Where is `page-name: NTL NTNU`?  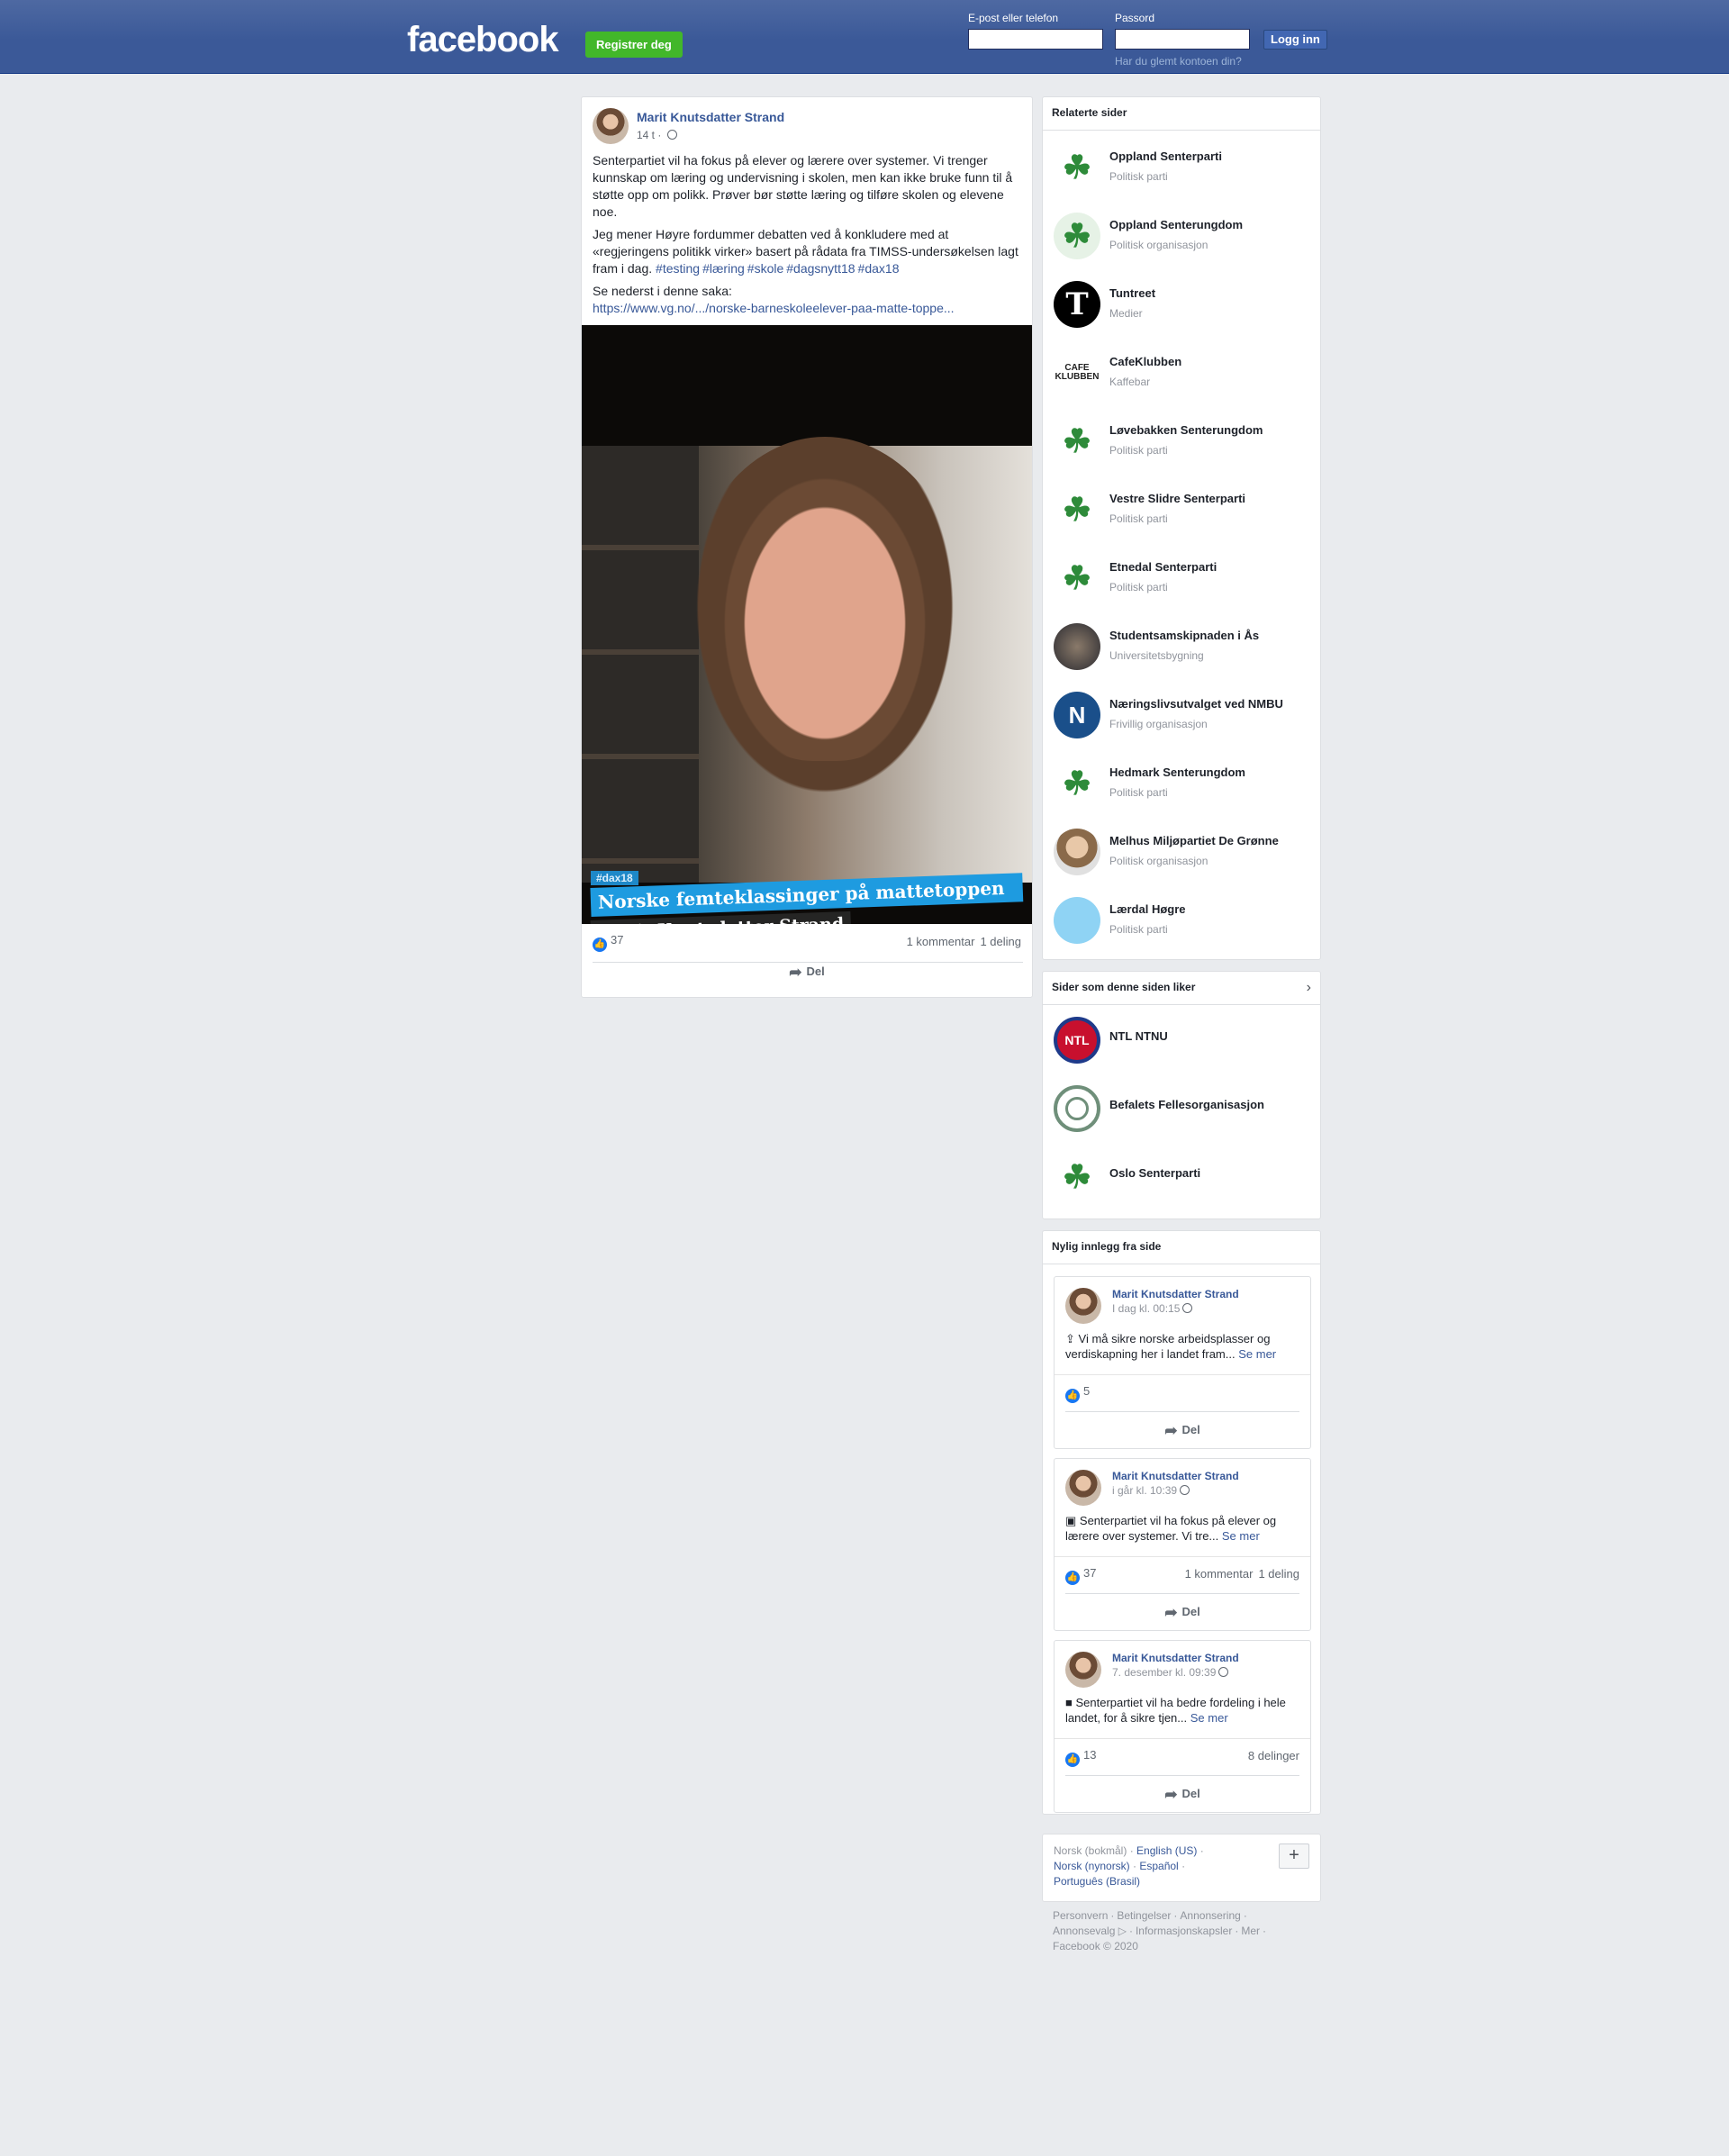
page-name: NTL NTNU is located at coordinates (1139, 1036).